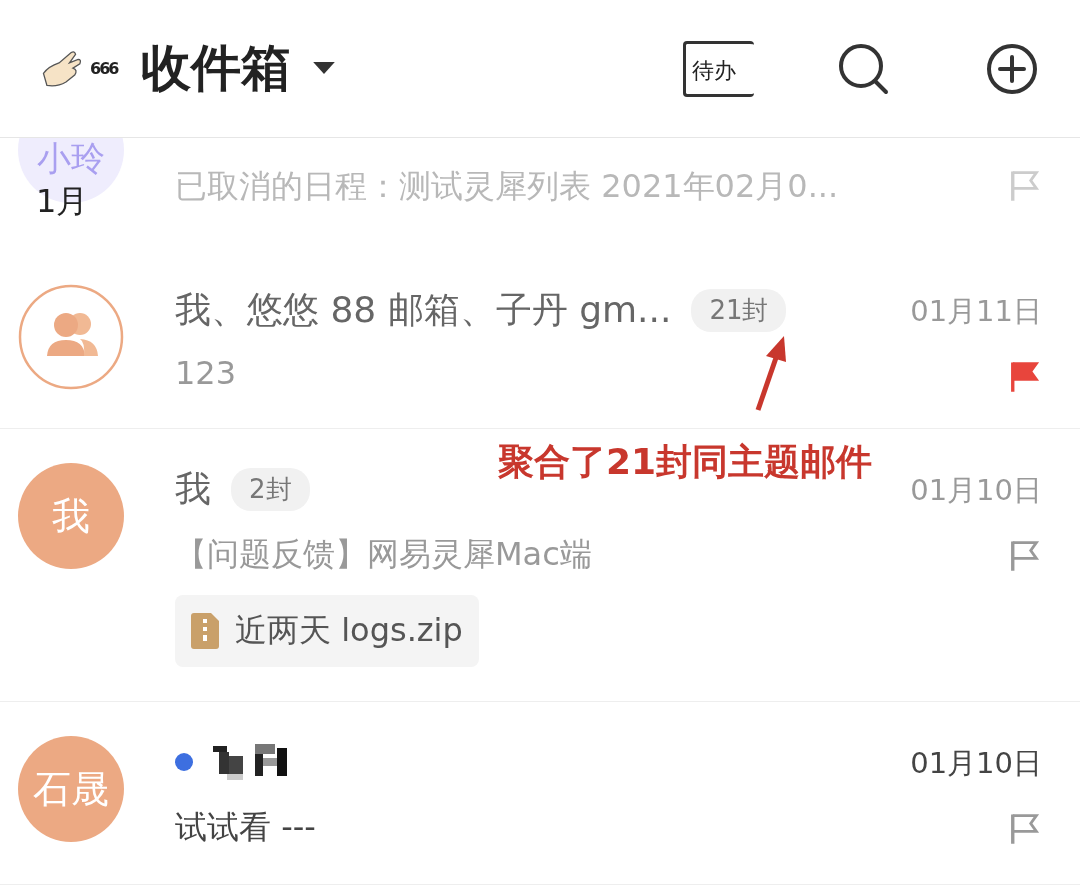  I want to click on group-avatar-icon, so click(70, 337).